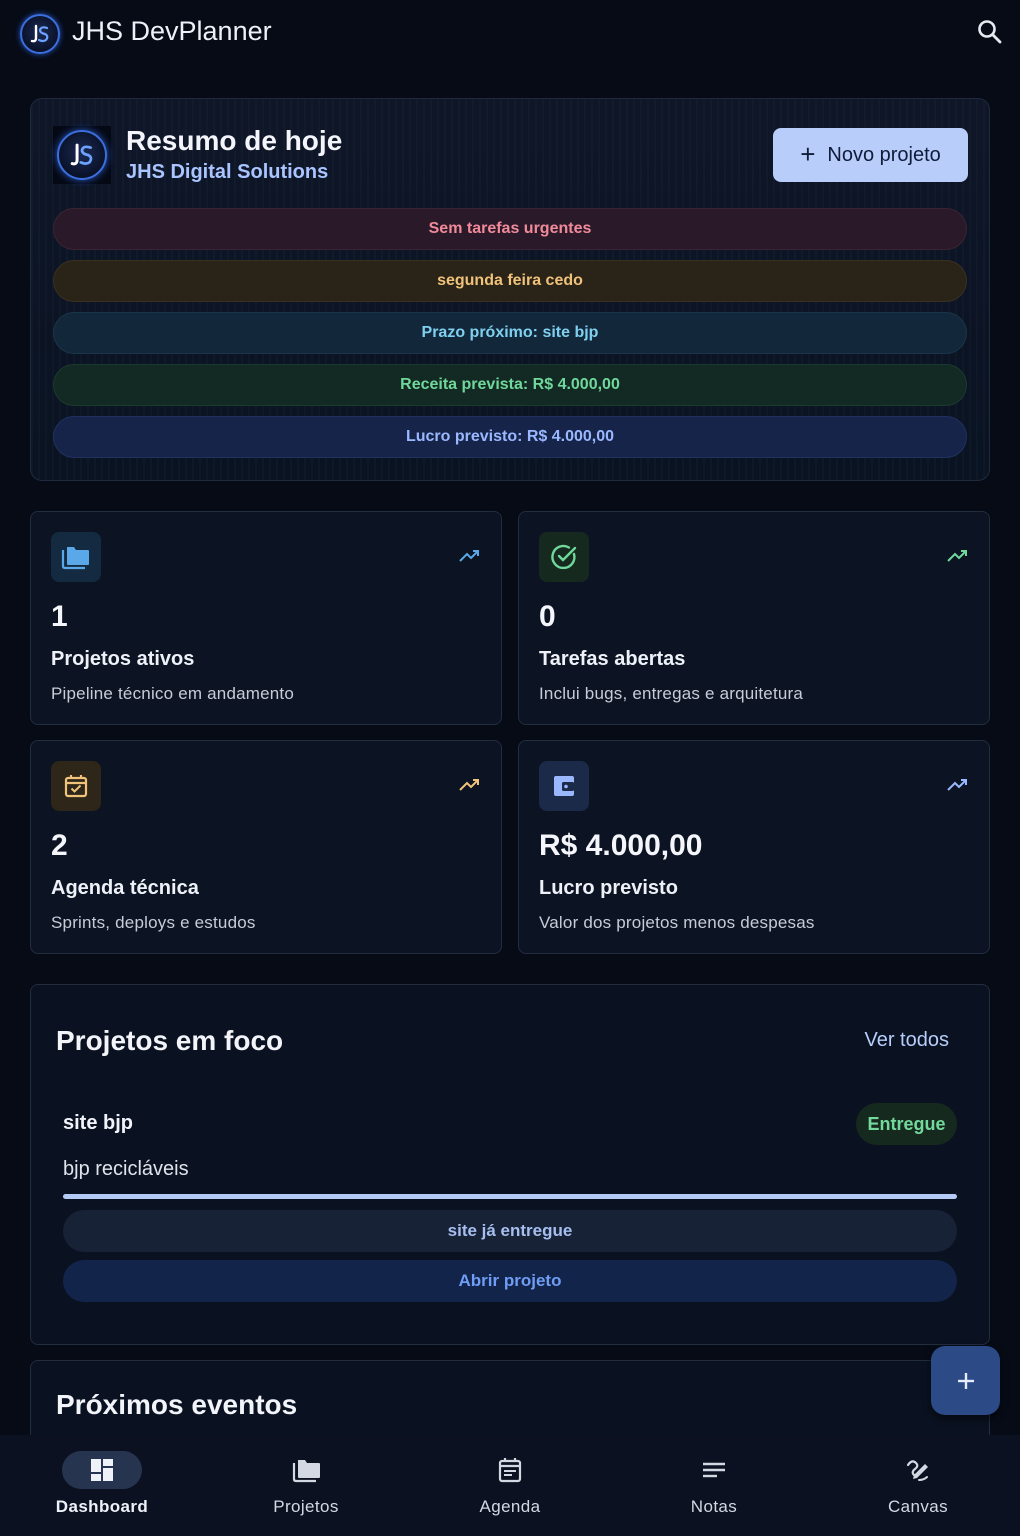 Image resolution: width=1020 pixels, height=1536 pixels. What do you see at coordinates (906, 1040) in the screenshot?
I see `see-all-link: Ver todos` at bounding box center [906, 1040].